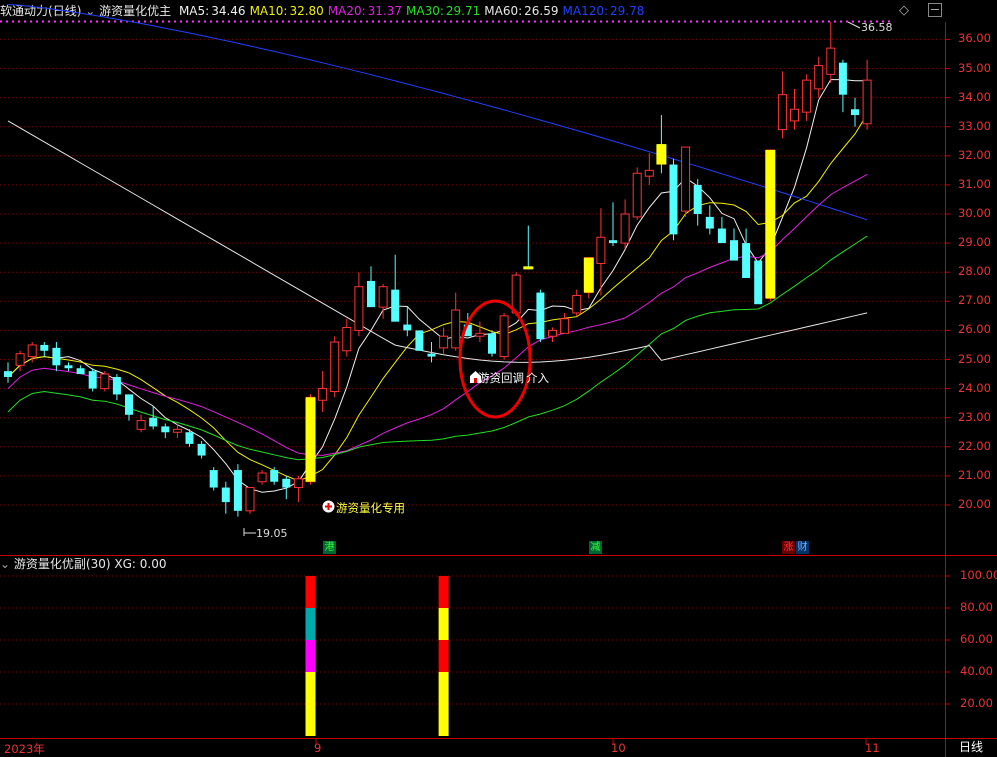 The image size is (997, 757). Describe the element at coordinates (788, 547) in the screenshot. I see `tag-zhang: 涨` at that location.